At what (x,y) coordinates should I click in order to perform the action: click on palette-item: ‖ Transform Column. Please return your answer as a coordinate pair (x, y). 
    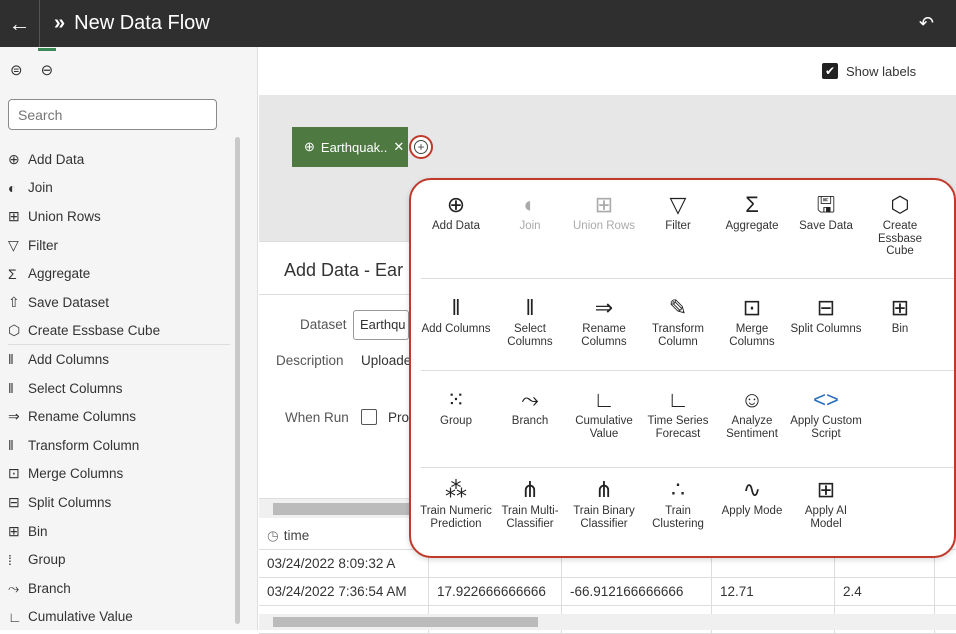
    Looking at the image, I should click on (119, 445).